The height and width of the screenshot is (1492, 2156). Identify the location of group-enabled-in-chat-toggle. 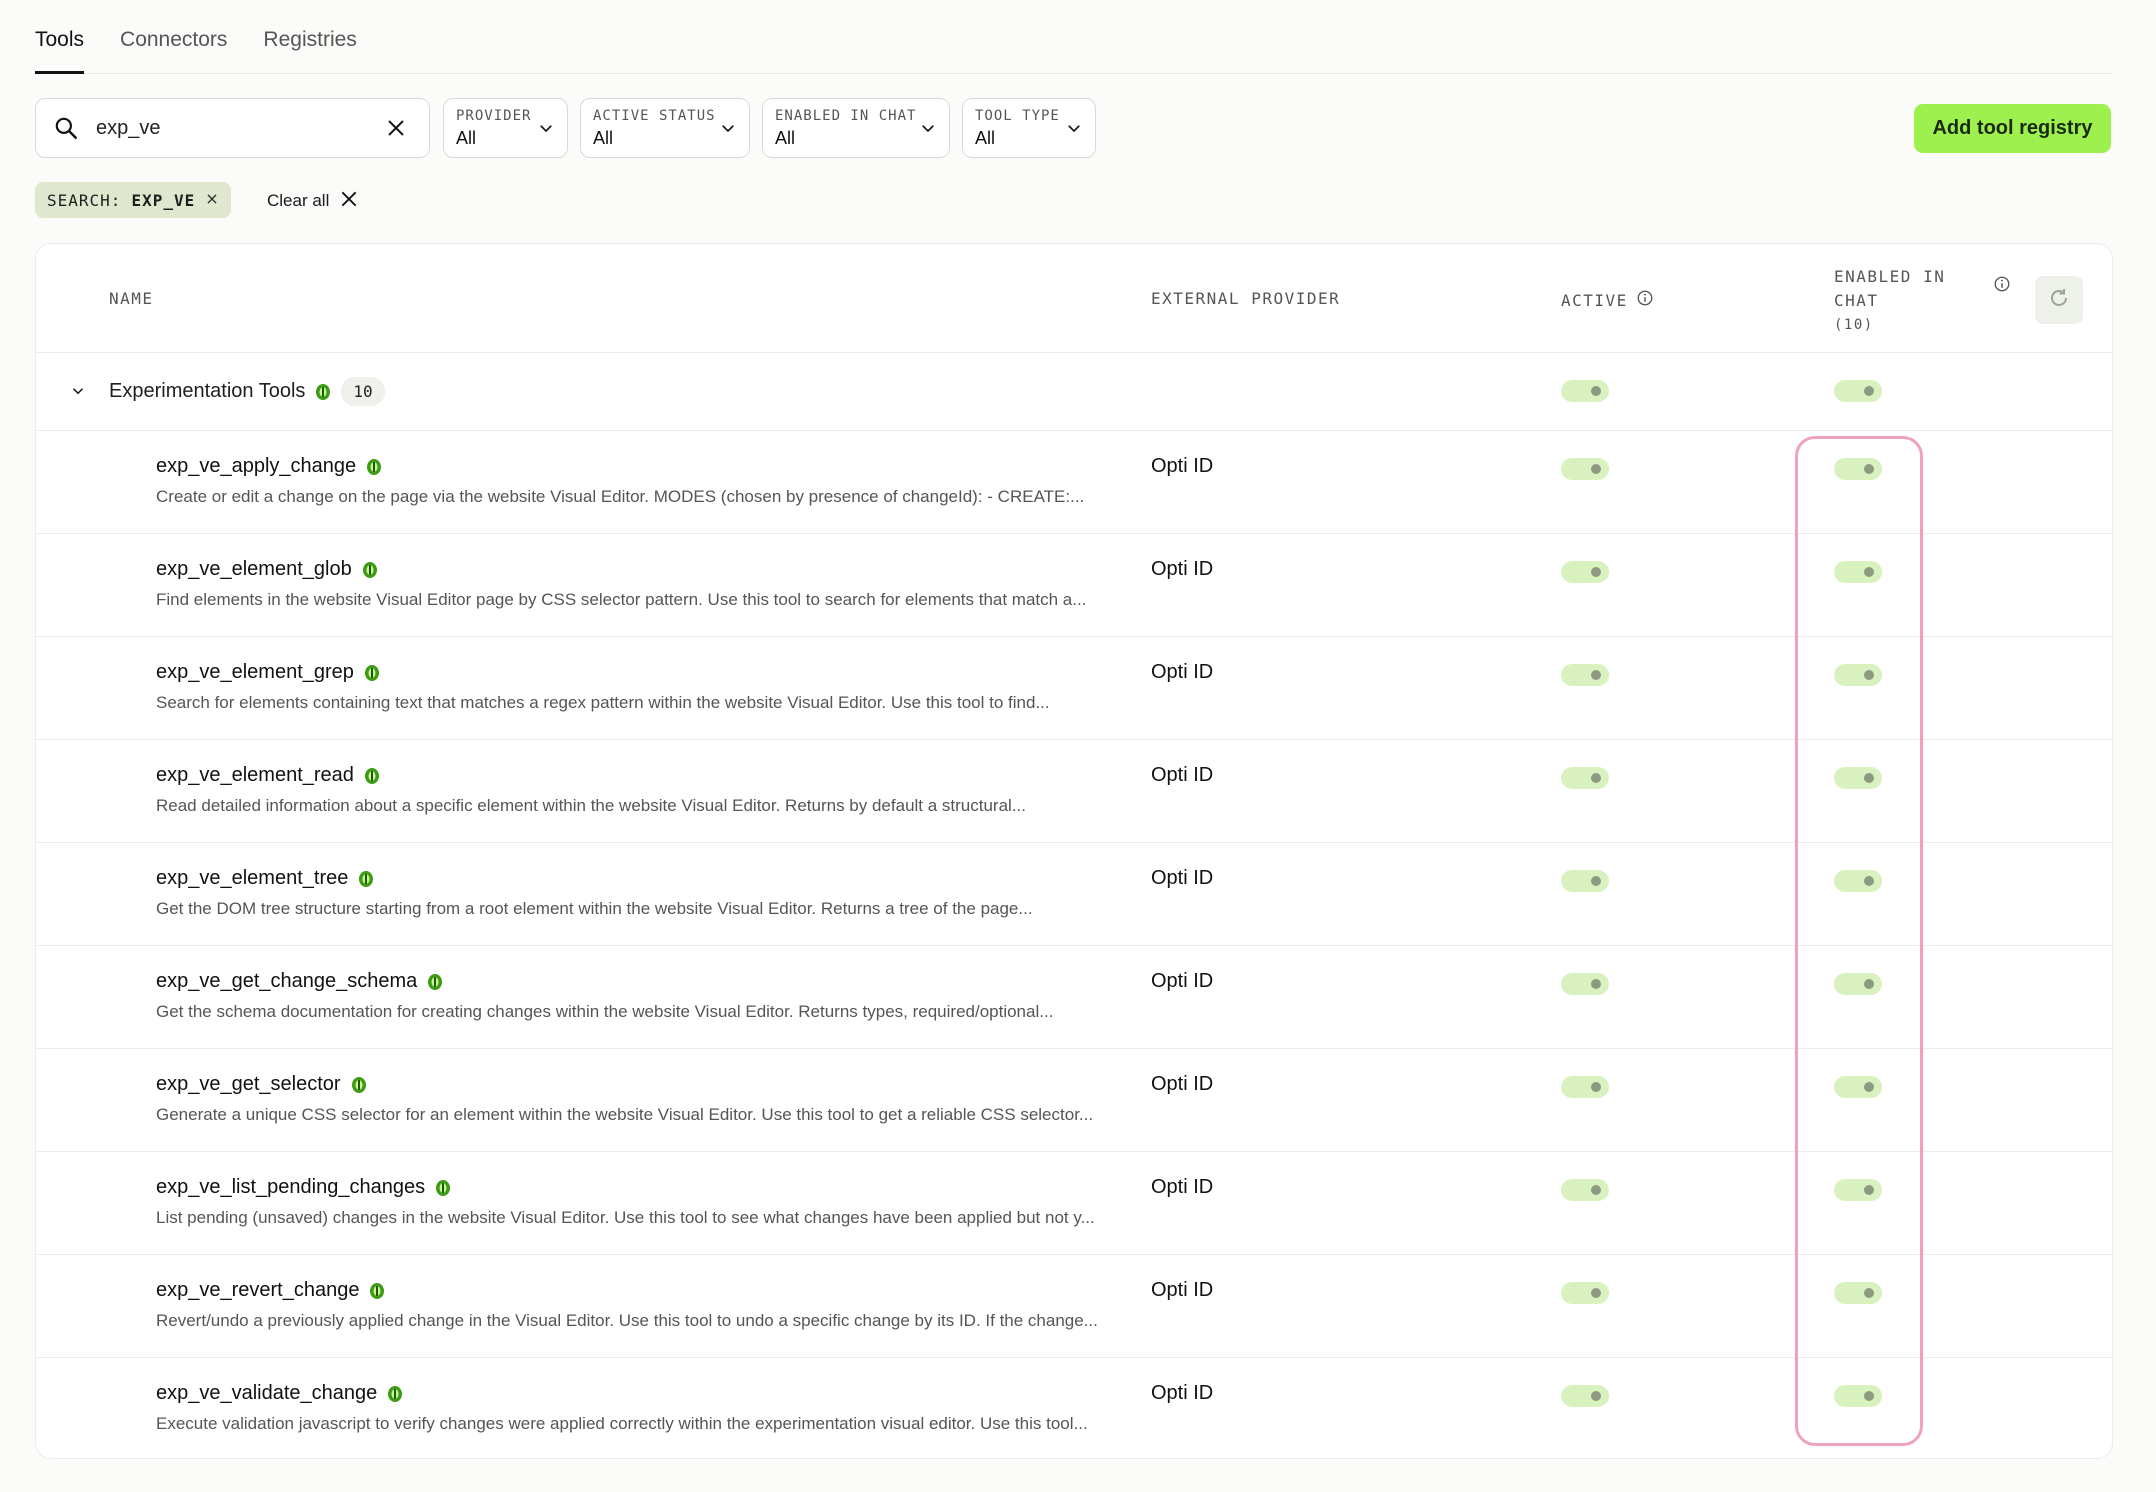
(1858, 391).